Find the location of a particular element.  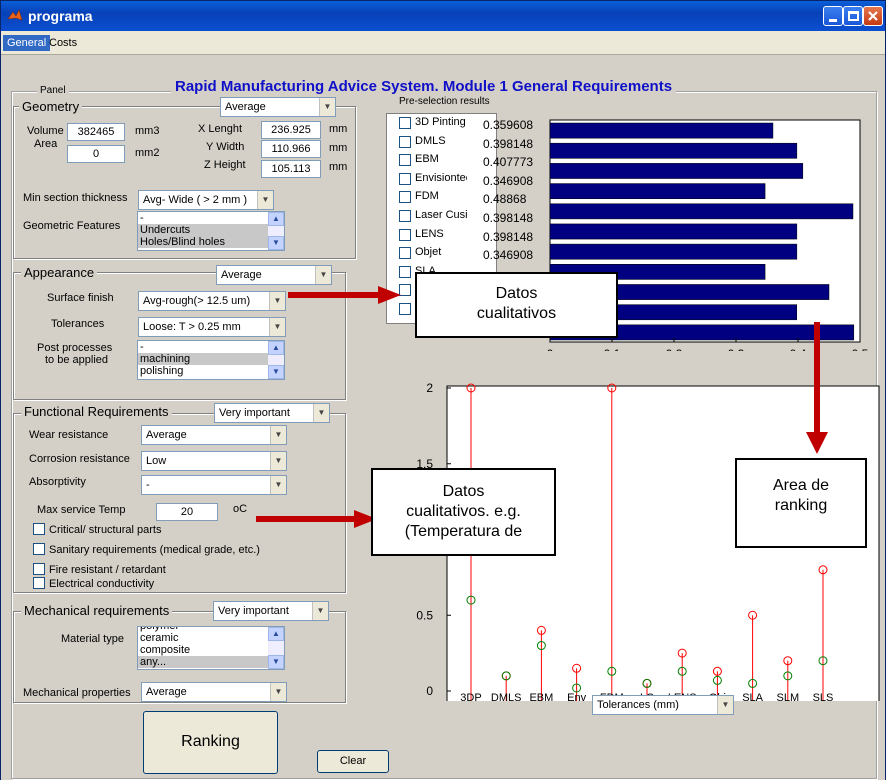

close-button is located at coordinates (873, 16).